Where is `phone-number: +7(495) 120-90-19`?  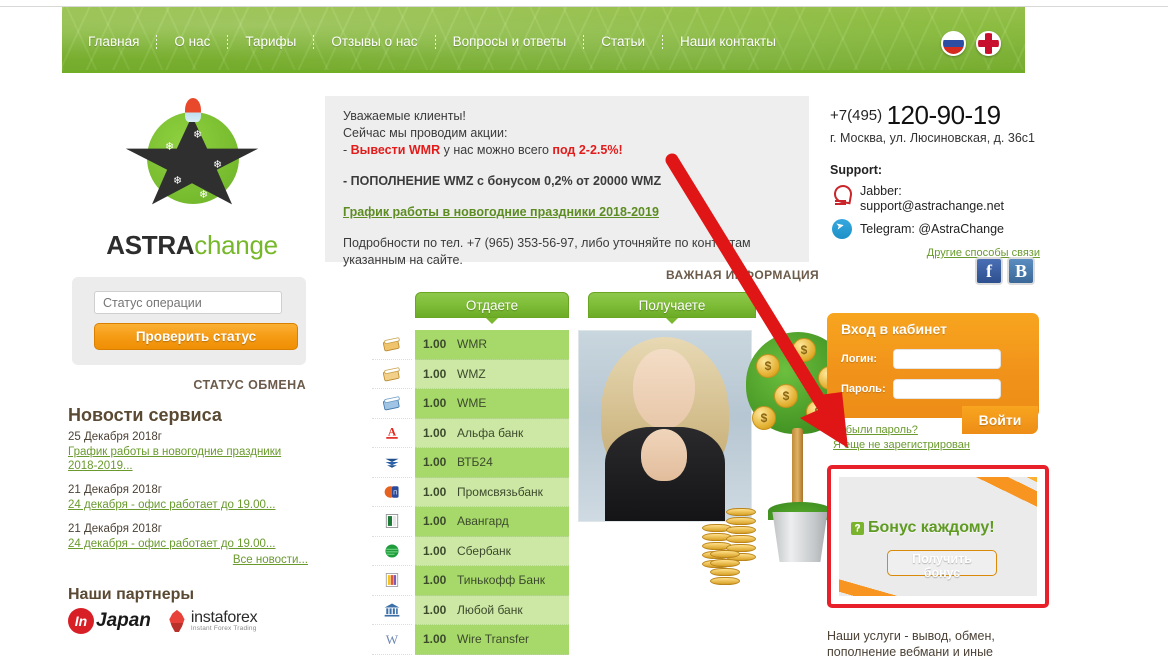 phone-number: +7(495) 120-90-19 is located at coordinates (915, 115).